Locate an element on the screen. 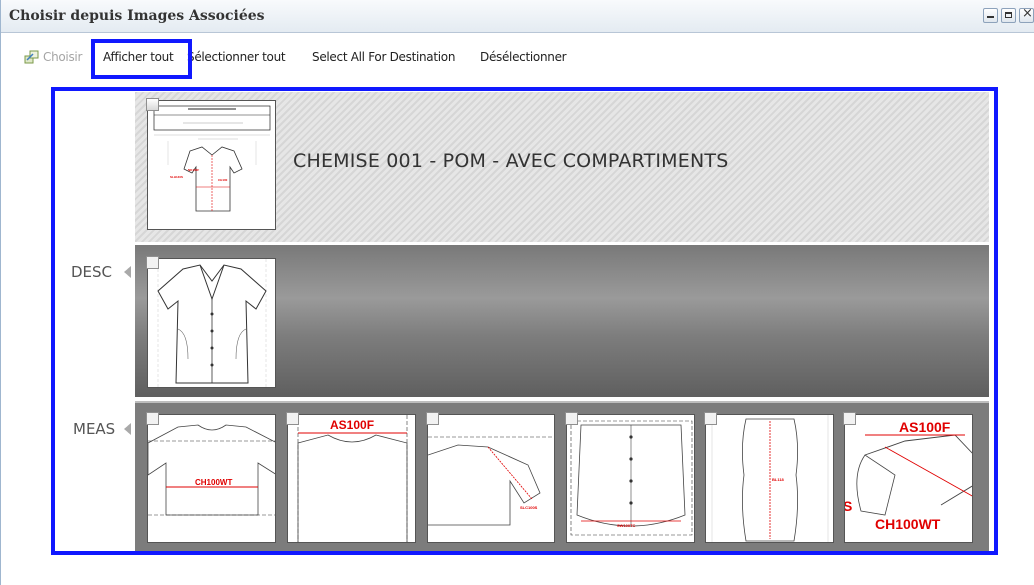  choose-icon is located at coordinates (31, 57).